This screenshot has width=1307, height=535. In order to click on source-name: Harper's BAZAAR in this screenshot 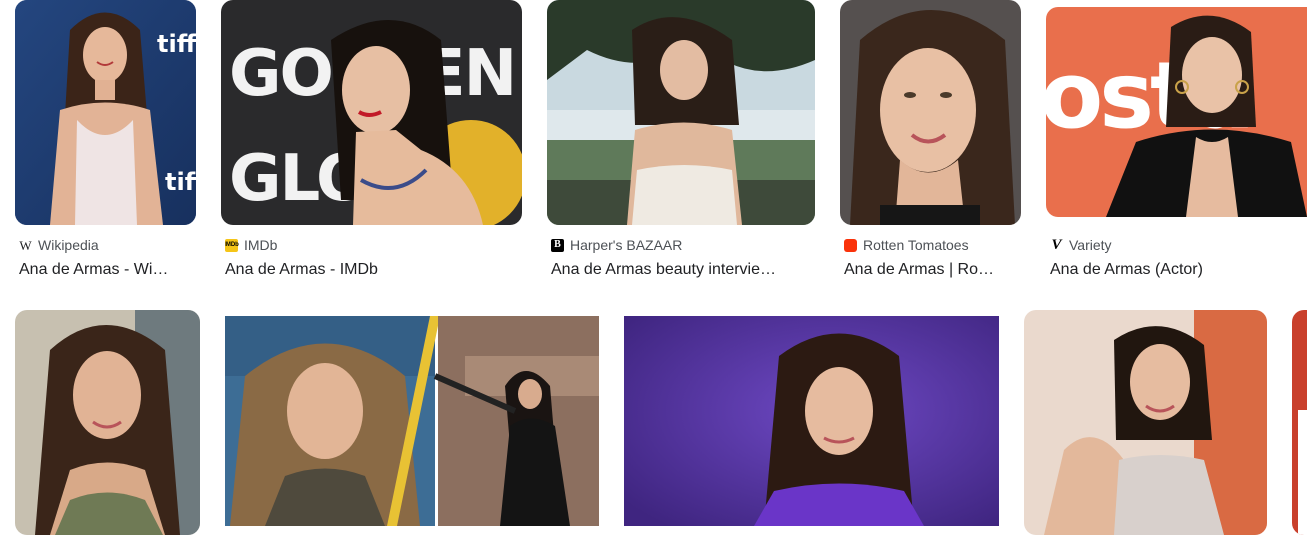, I will do `click(626, 245)`.